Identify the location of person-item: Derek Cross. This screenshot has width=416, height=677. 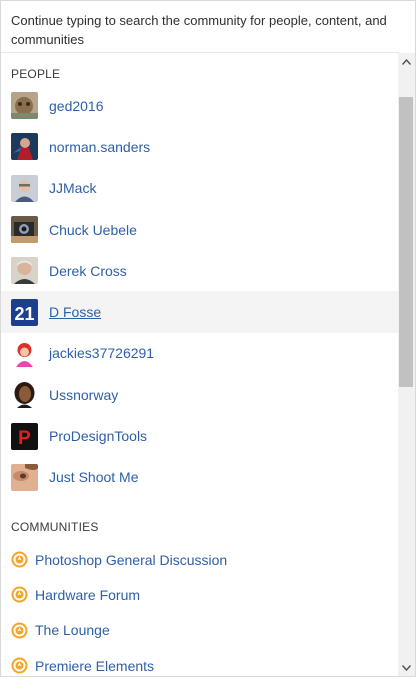
(200, 270).